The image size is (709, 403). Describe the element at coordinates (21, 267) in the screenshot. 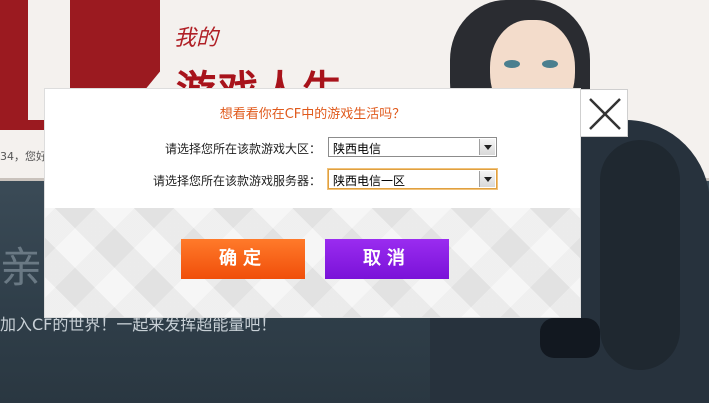

I see `welcome-heading: 亲` at that location.